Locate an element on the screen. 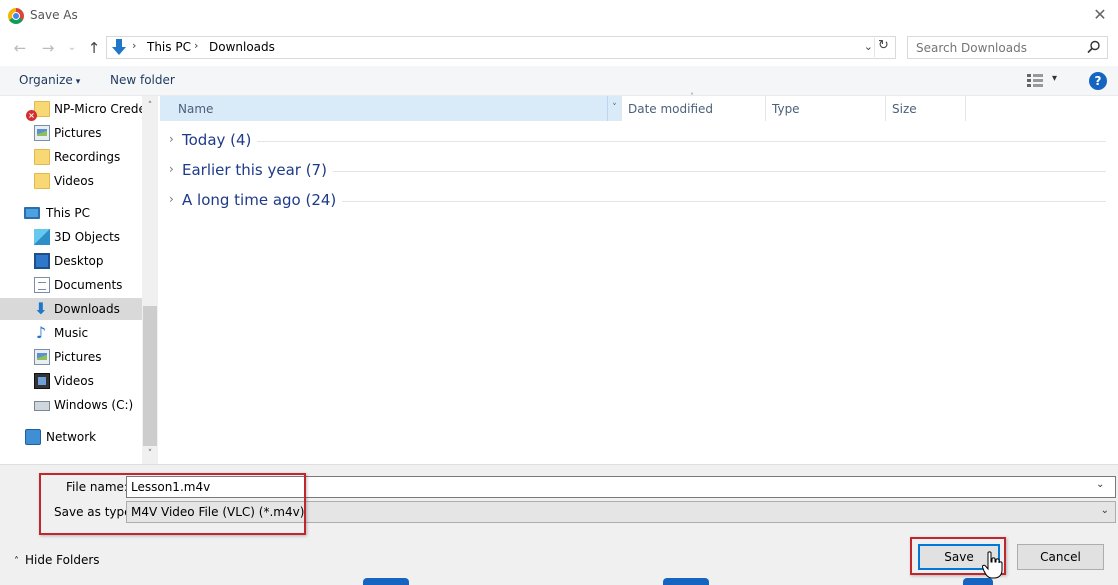 The image size is (1118, 585). sidebar-item-label: Videos is located at coordinates (74, 181).